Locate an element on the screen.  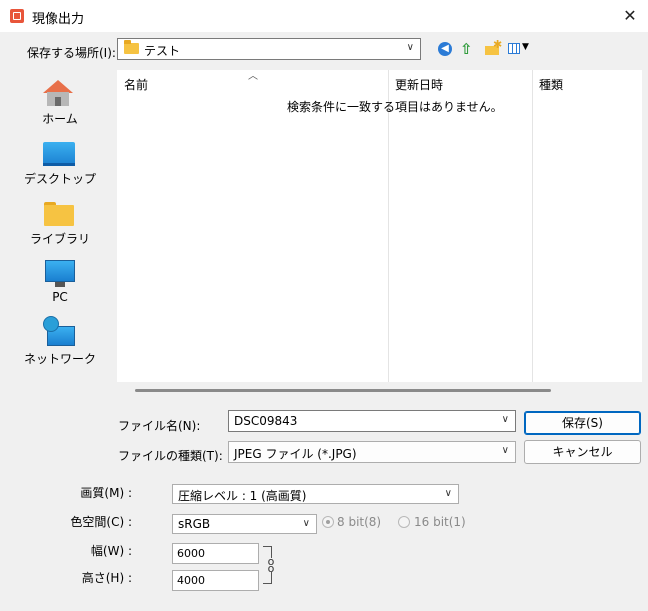
close-button: ✕ is located at coordinates (630, 16).